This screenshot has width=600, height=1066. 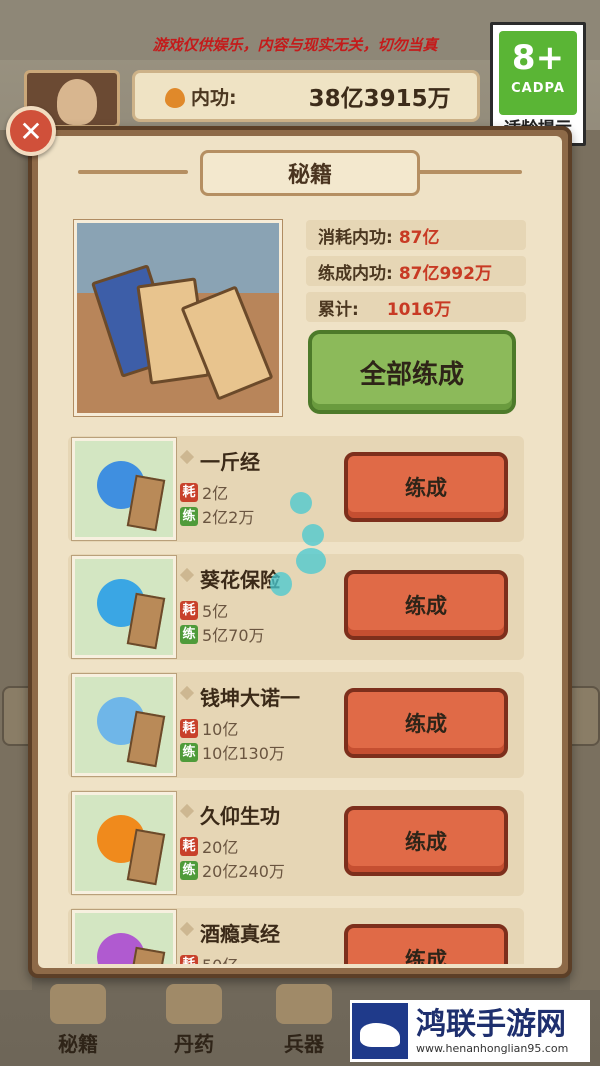 I want to click on watermark-url: www.henanhonglian95.com, so click(x=492, y=1048).